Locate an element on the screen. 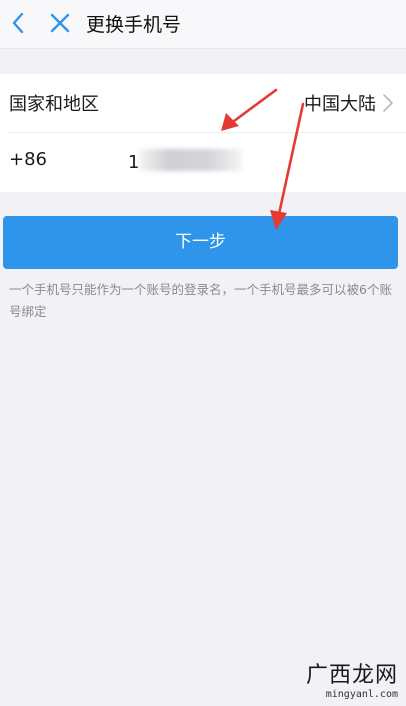 This screenshot has width=406, height=706. top-navigation-bar: 更换手机号 is located at coordinates (203, 24).